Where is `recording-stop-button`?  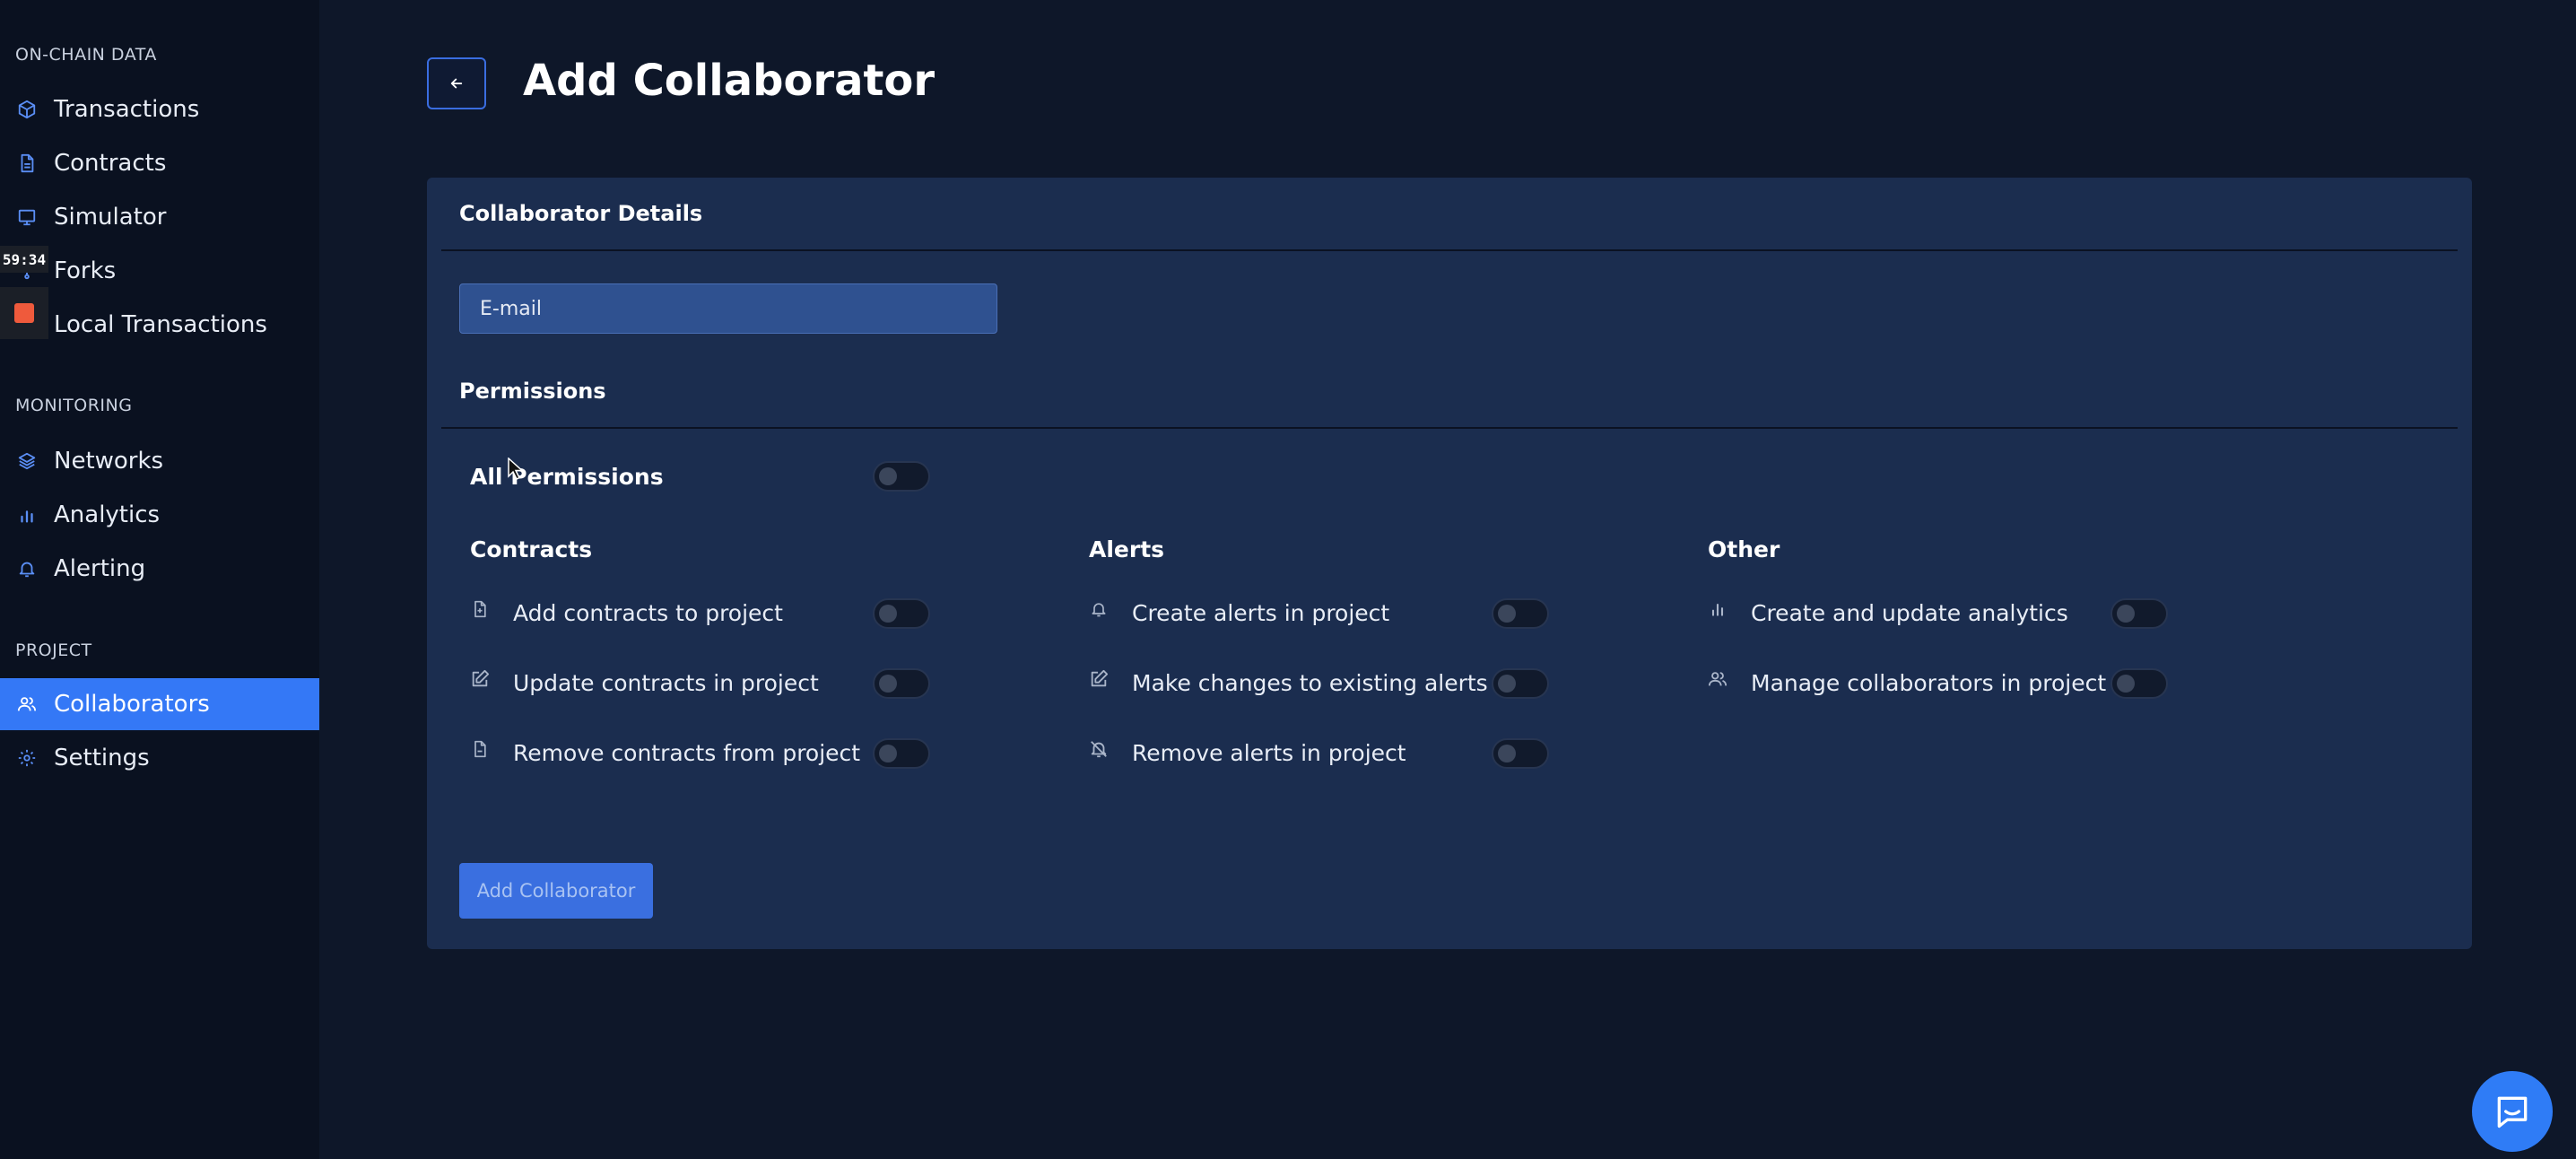
recording-stop-button is located at coordinates (24, 313).